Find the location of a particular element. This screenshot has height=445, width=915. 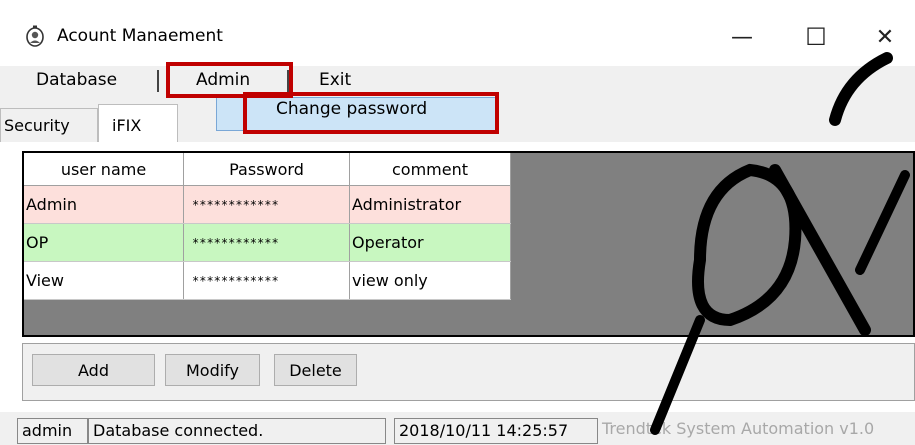

window-title: Acount Manaement is located at coordinates (140, 36).